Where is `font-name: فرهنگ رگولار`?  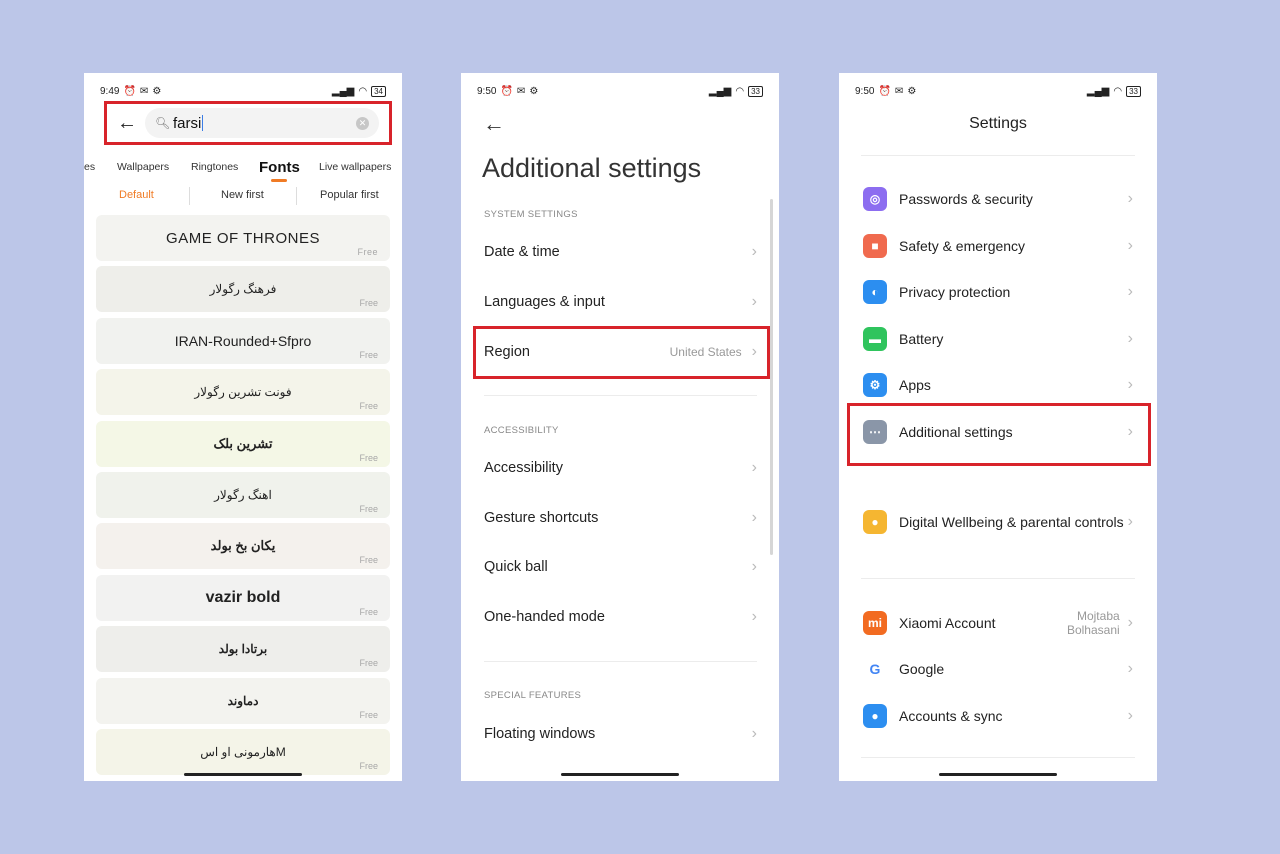
font-name: فرهنگ رگولار is located at coordinates (243, 289).